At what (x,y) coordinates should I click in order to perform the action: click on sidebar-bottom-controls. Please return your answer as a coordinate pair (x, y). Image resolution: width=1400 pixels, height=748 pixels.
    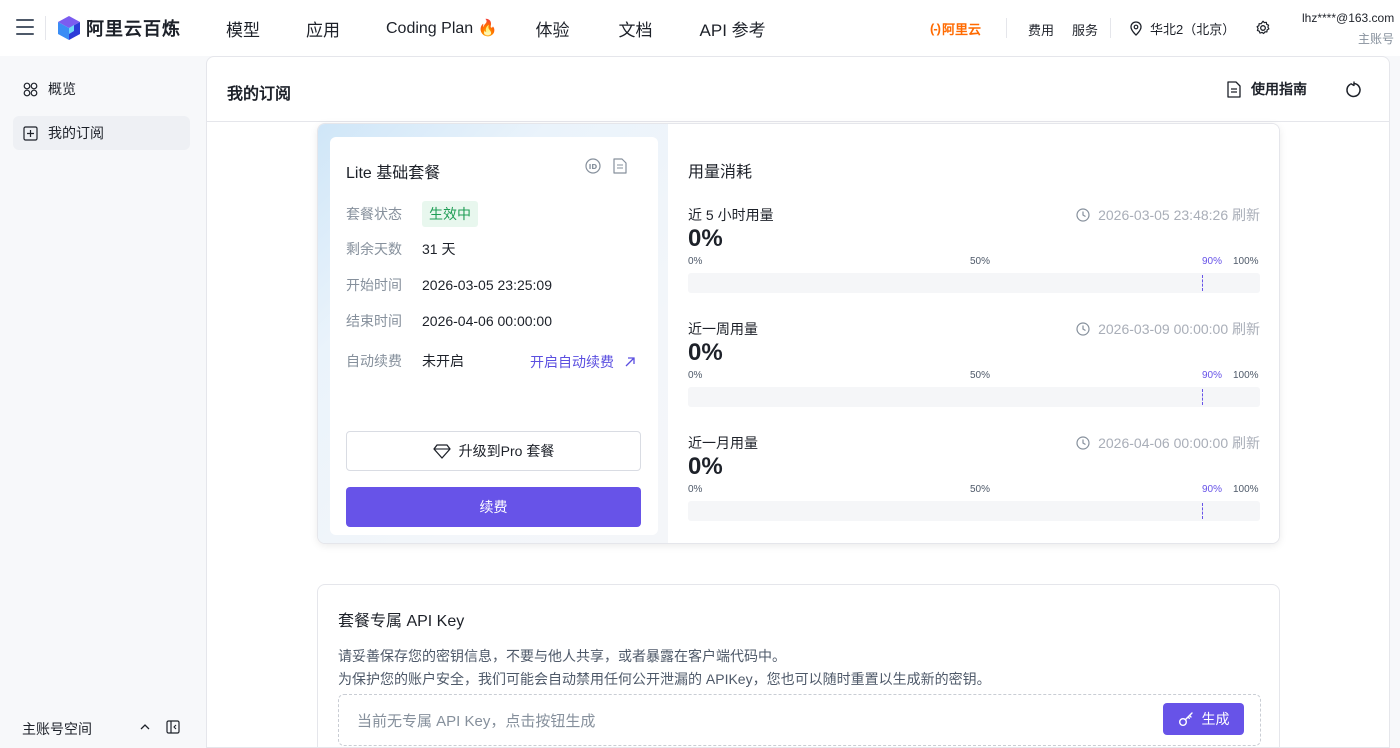
    Looking at the image, I should click on (160, 727).